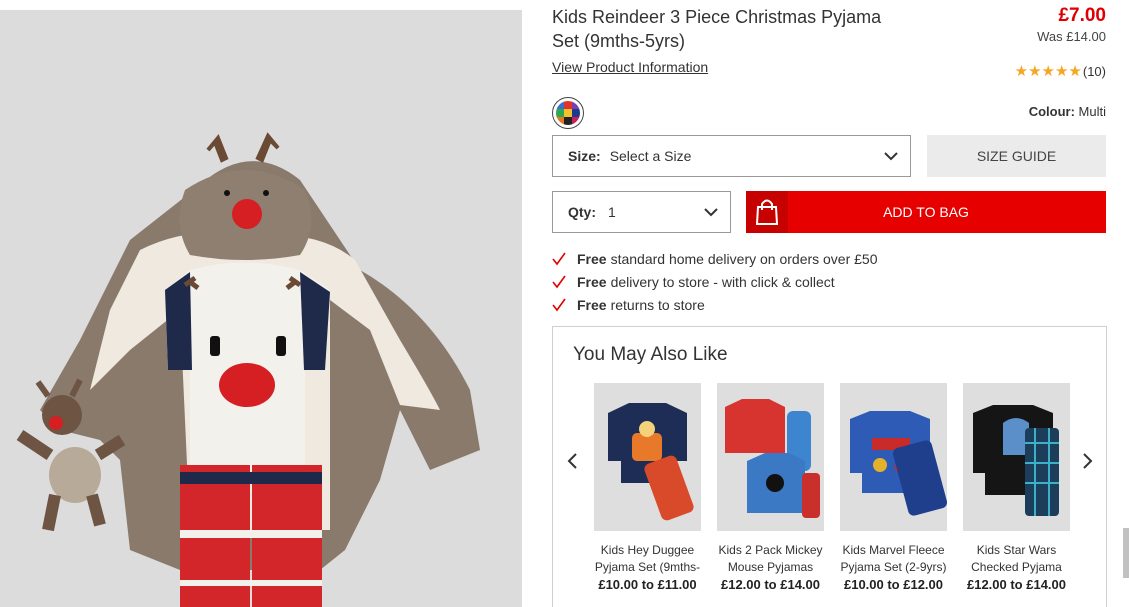 The height and width of the screenshot is (607, 1129). What do you see at coordinates (722, 281) in the screenshot?
I see `benefit-text: delivery to store - with click & collect` at bounding box center [722, 281].